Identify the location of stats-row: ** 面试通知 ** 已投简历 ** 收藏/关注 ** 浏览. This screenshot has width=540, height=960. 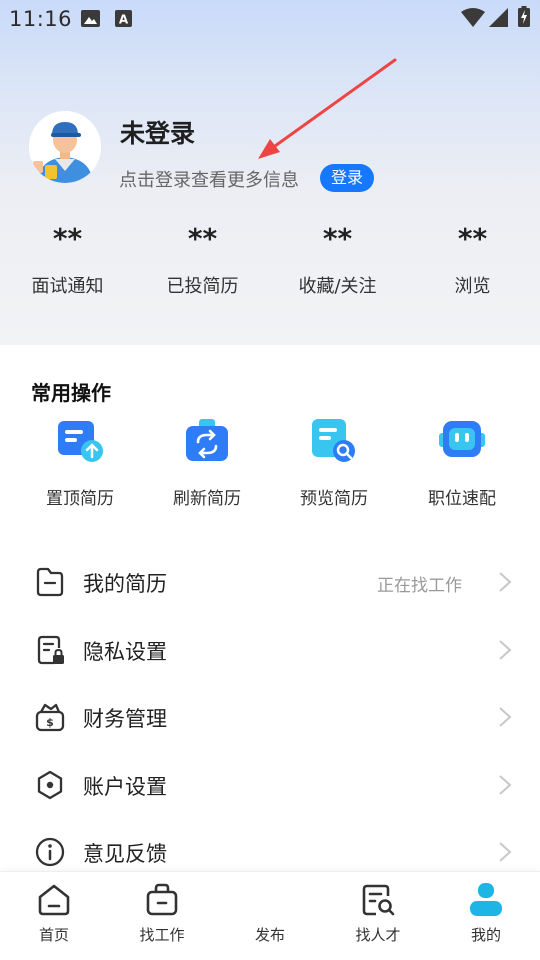
(270, 265).